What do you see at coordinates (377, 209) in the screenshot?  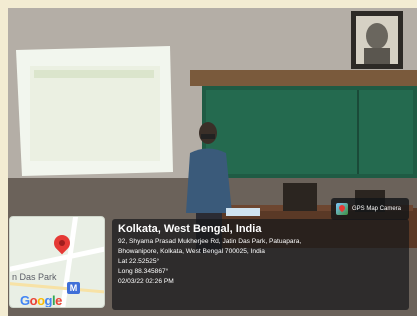 I see `gps-badge-label: GPS Map Camera` at bounding box center [377, 209].